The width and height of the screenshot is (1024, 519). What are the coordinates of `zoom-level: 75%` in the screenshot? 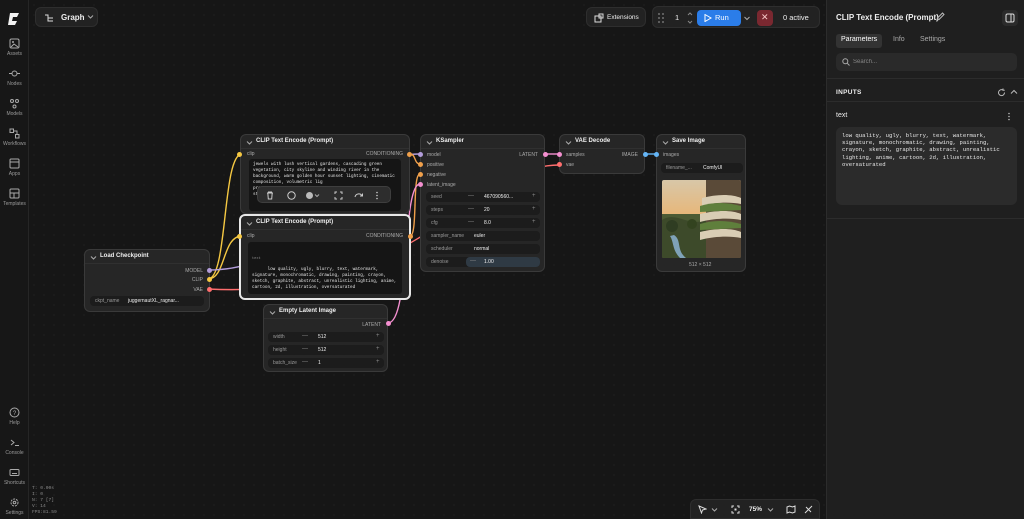 It's located at (755, 509).